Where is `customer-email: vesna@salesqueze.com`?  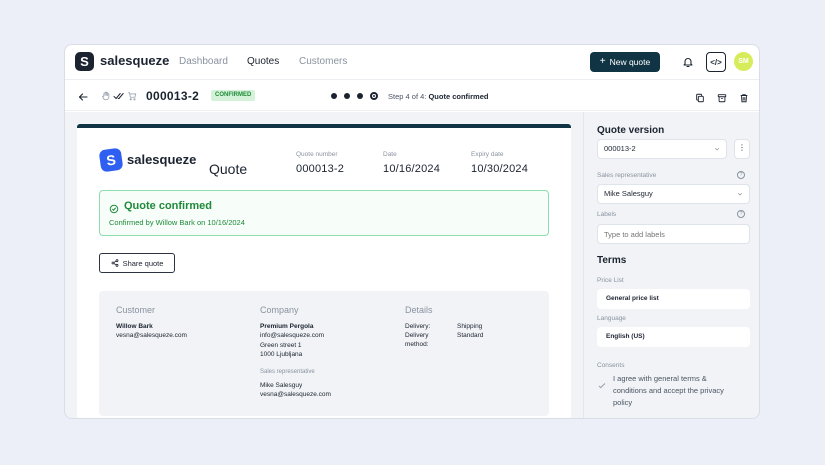 customer-email: vesna@salesqueze.com is located at coordinates (151, 336).